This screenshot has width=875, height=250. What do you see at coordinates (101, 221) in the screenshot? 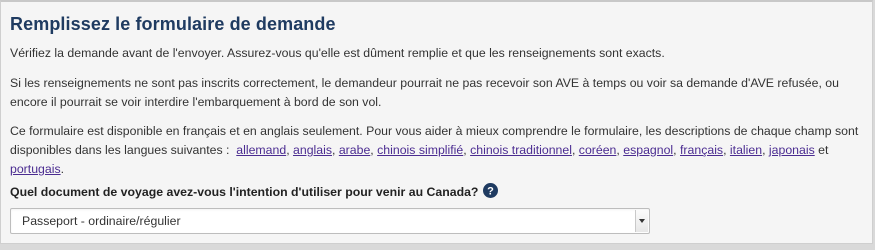
I see `travel-document-selected-value: Passeport - ordinaire/régulier` at bounding box center [101, 221].